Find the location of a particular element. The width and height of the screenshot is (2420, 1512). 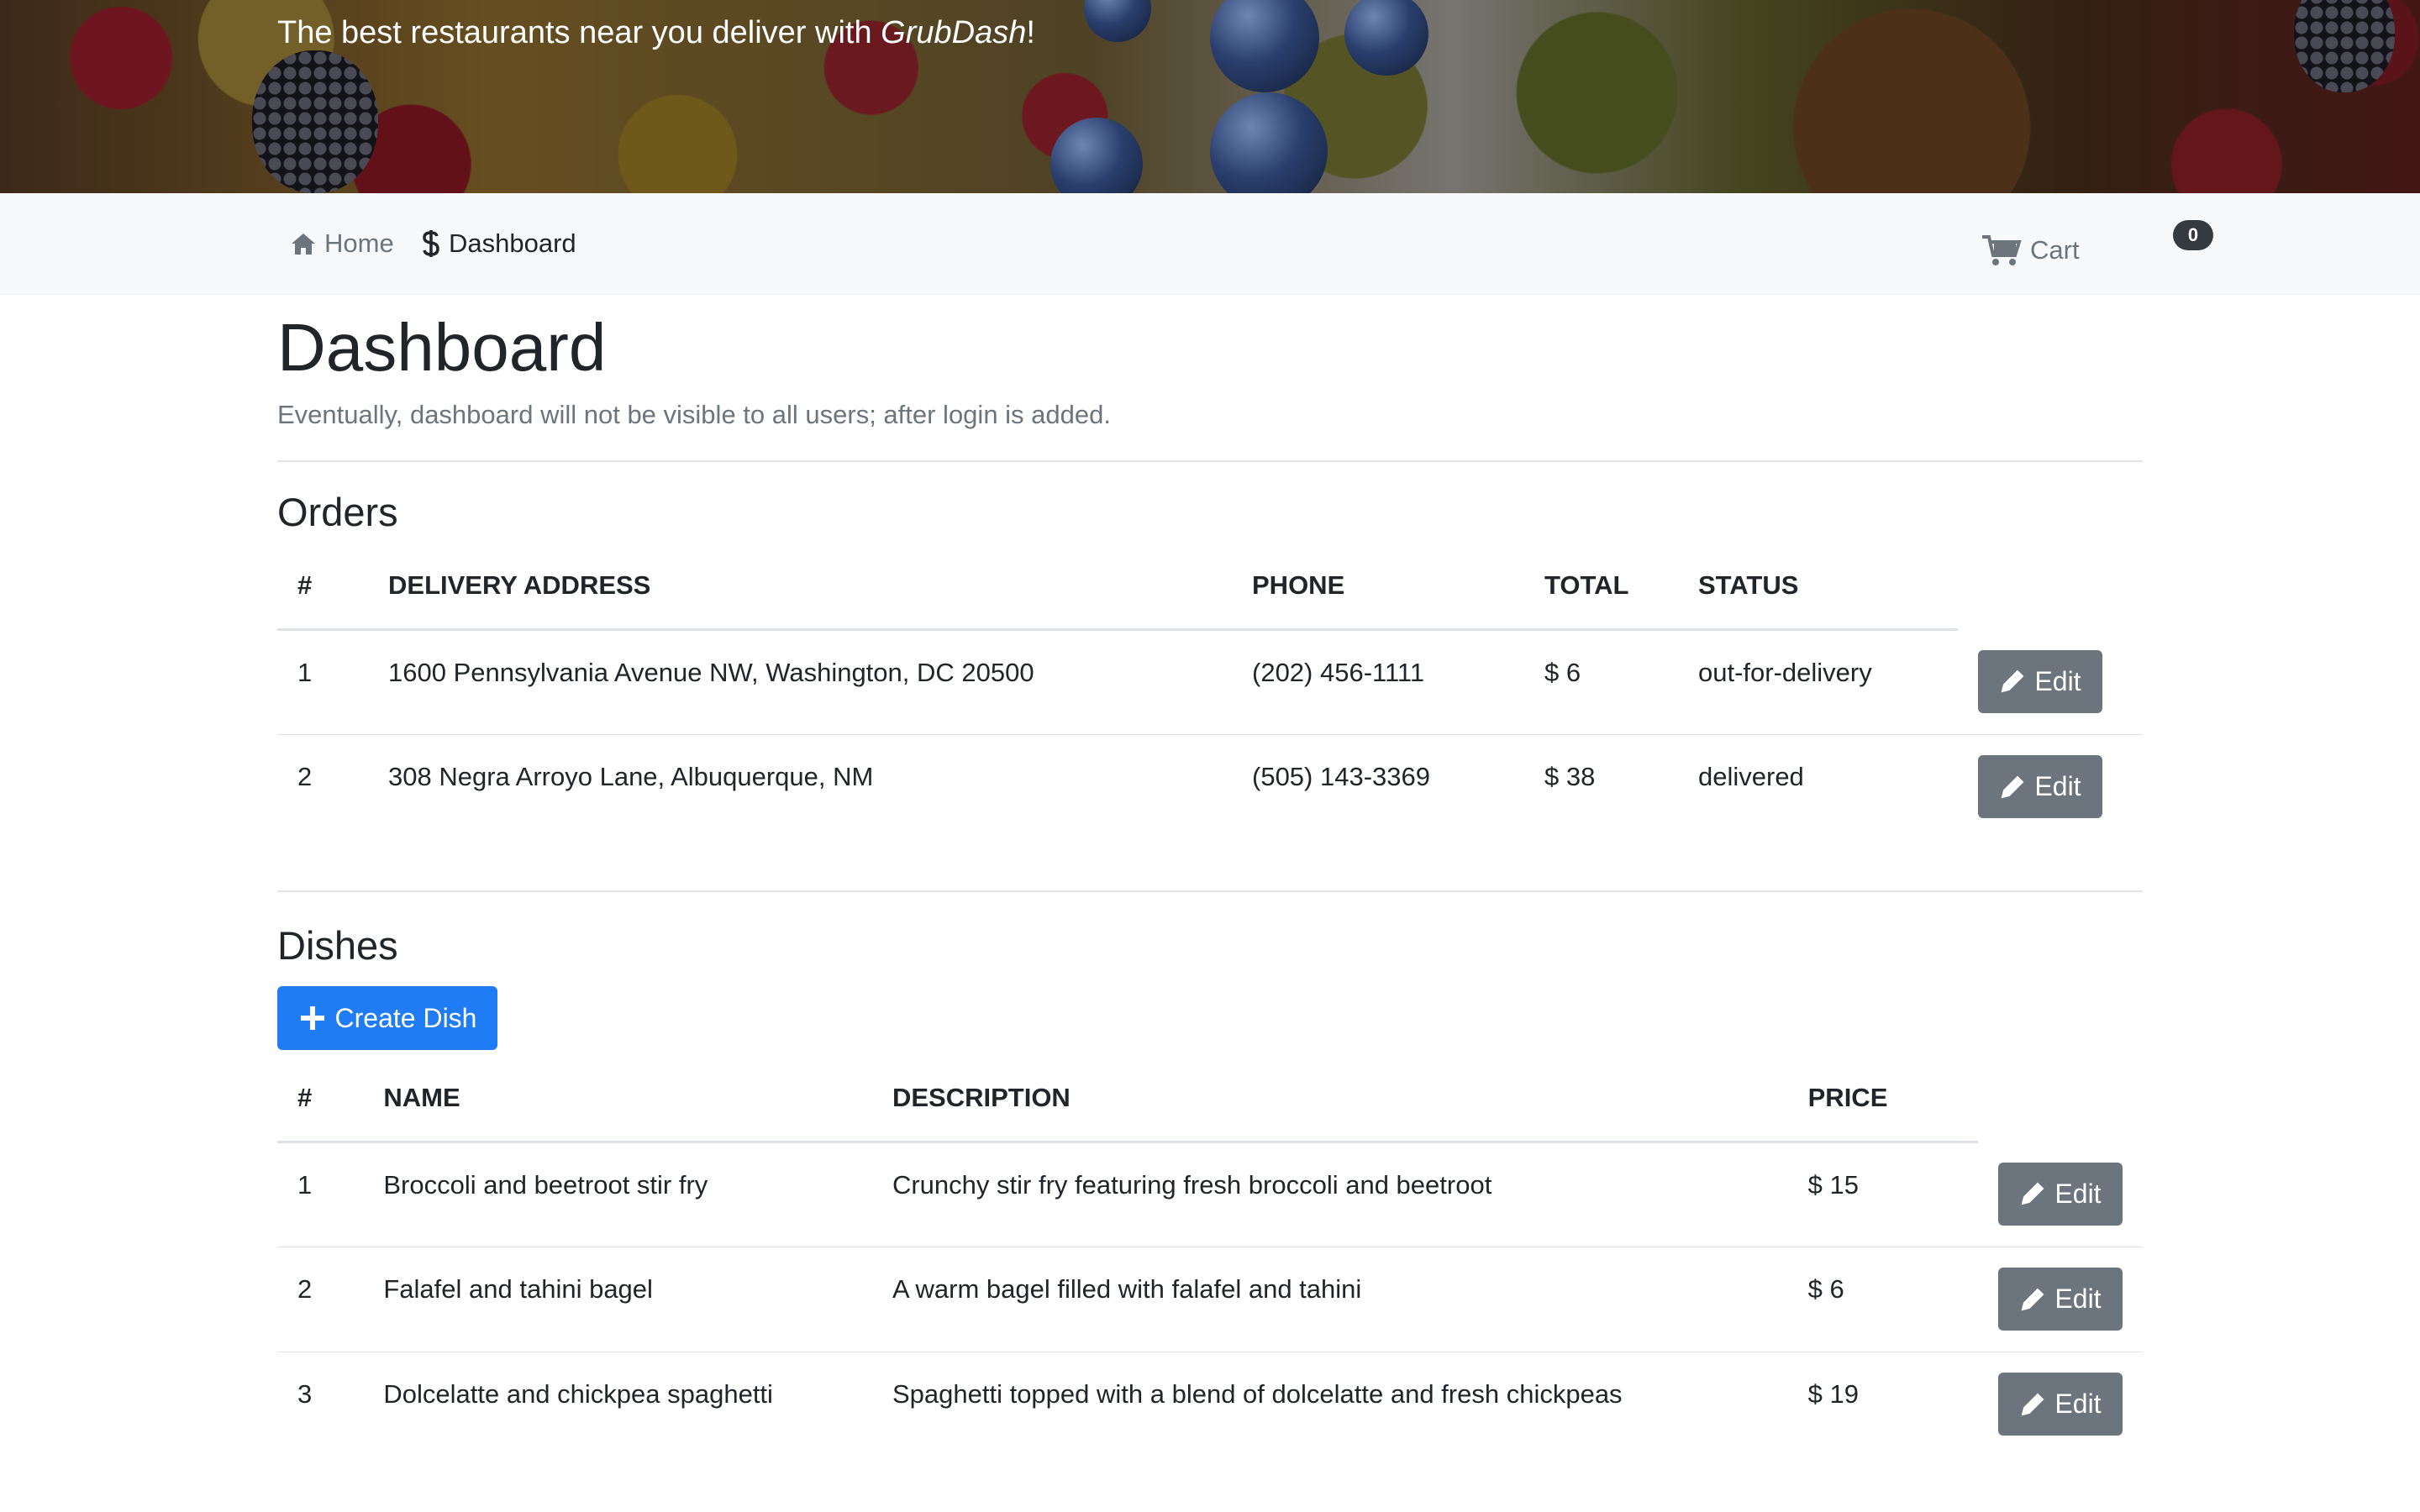

order-status: delivered is located at coordinates (1818, 787).